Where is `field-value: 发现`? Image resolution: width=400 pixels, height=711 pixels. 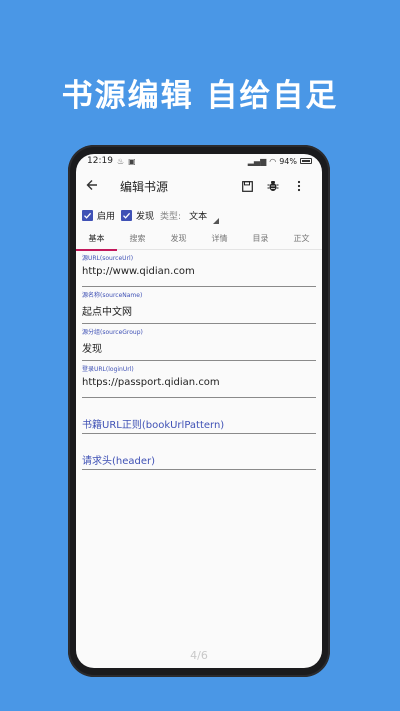 field-value: 发现 is located at coordinates (92, 349).